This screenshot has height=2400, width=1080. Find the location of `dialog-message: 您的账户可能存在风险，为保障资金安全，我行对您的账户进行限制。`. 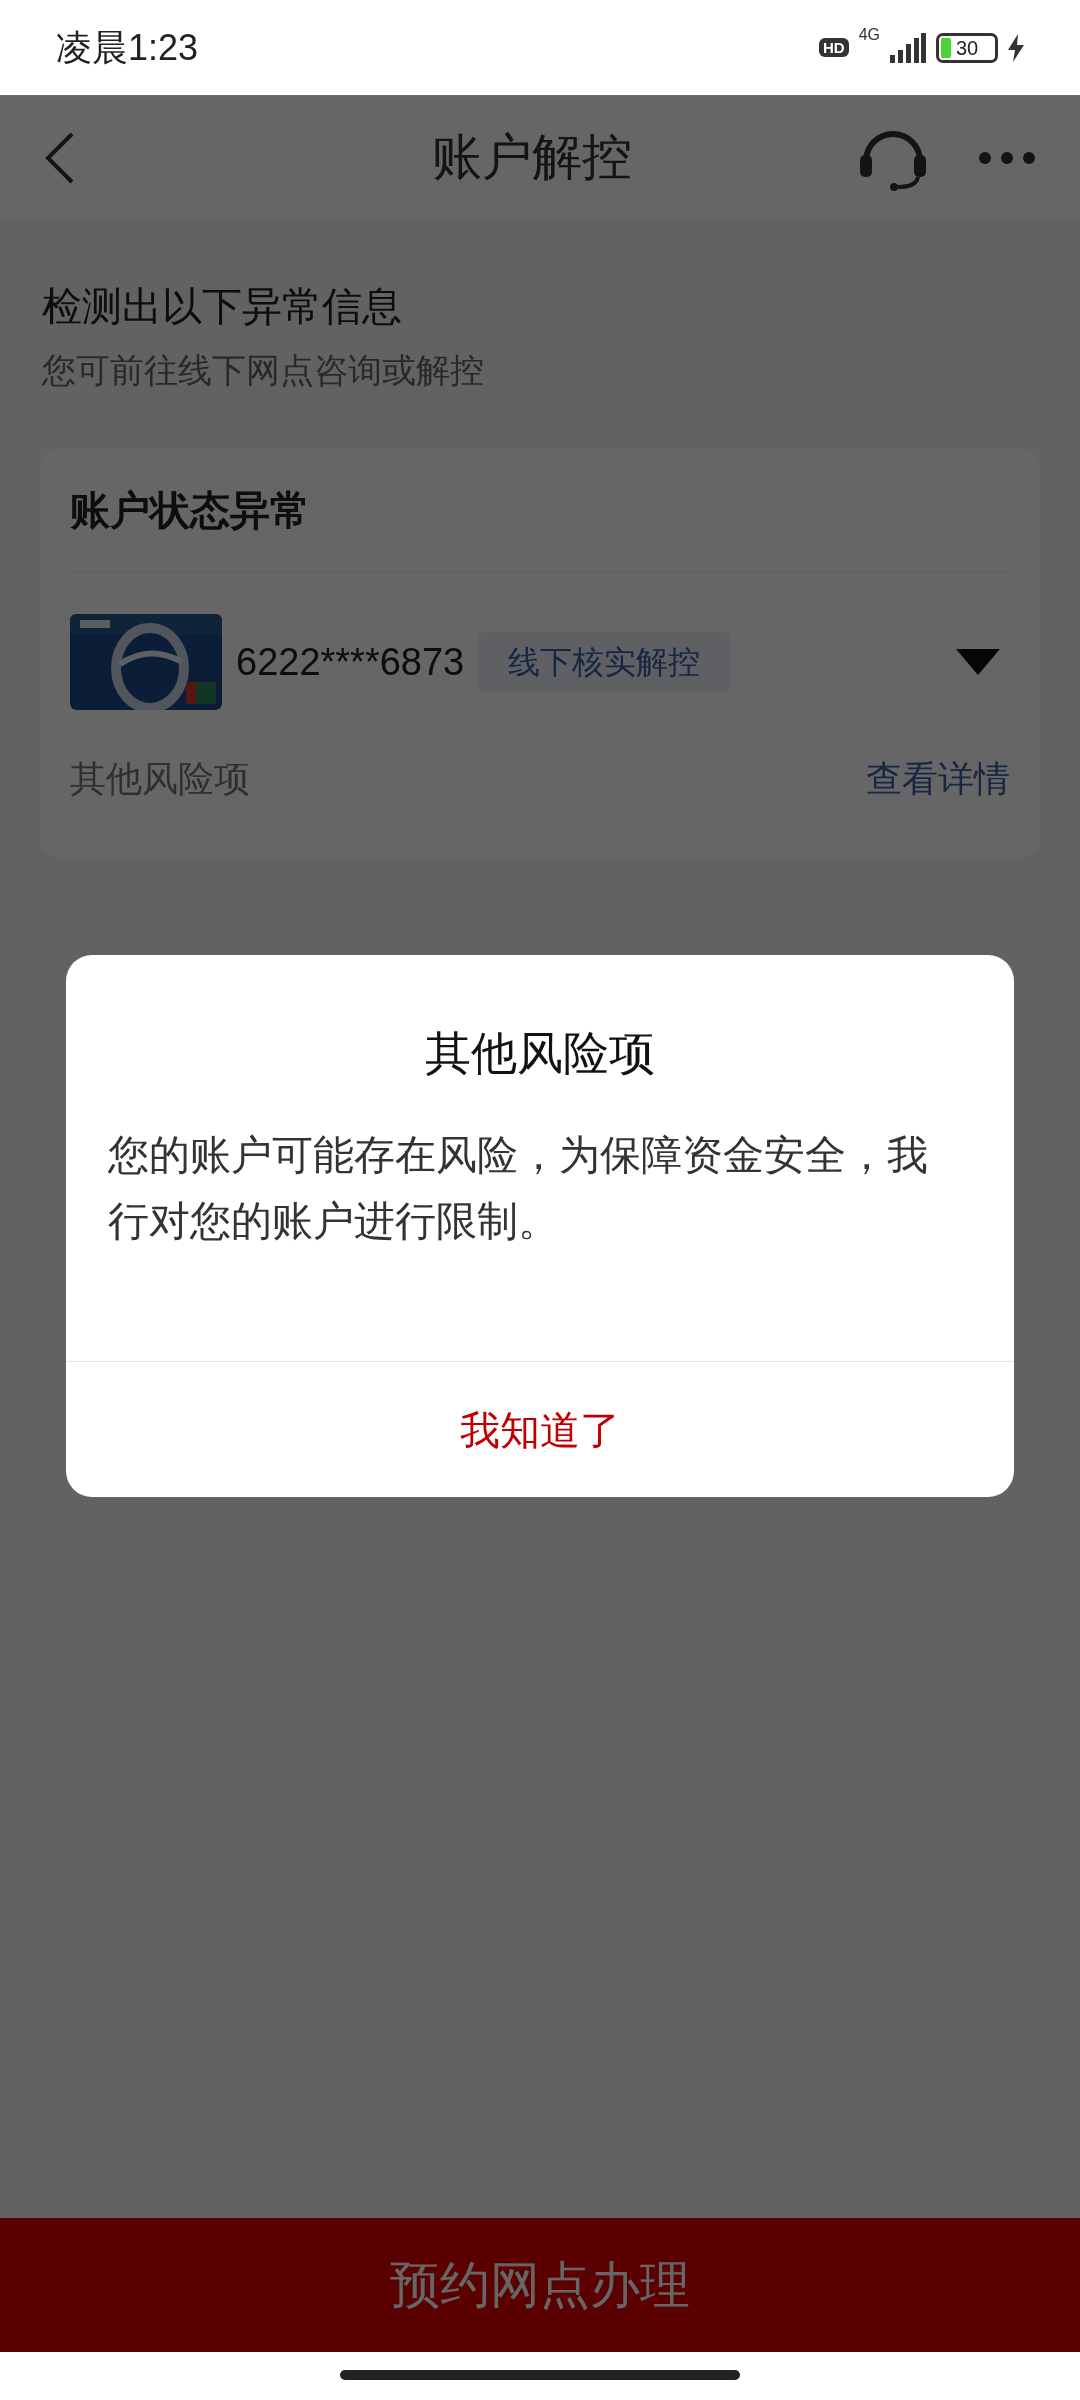

dialog-message: 您的账户可能存在风险，为保障资金安全，我行对您的账户进行限制。 is located at coordinates (518, 1188).